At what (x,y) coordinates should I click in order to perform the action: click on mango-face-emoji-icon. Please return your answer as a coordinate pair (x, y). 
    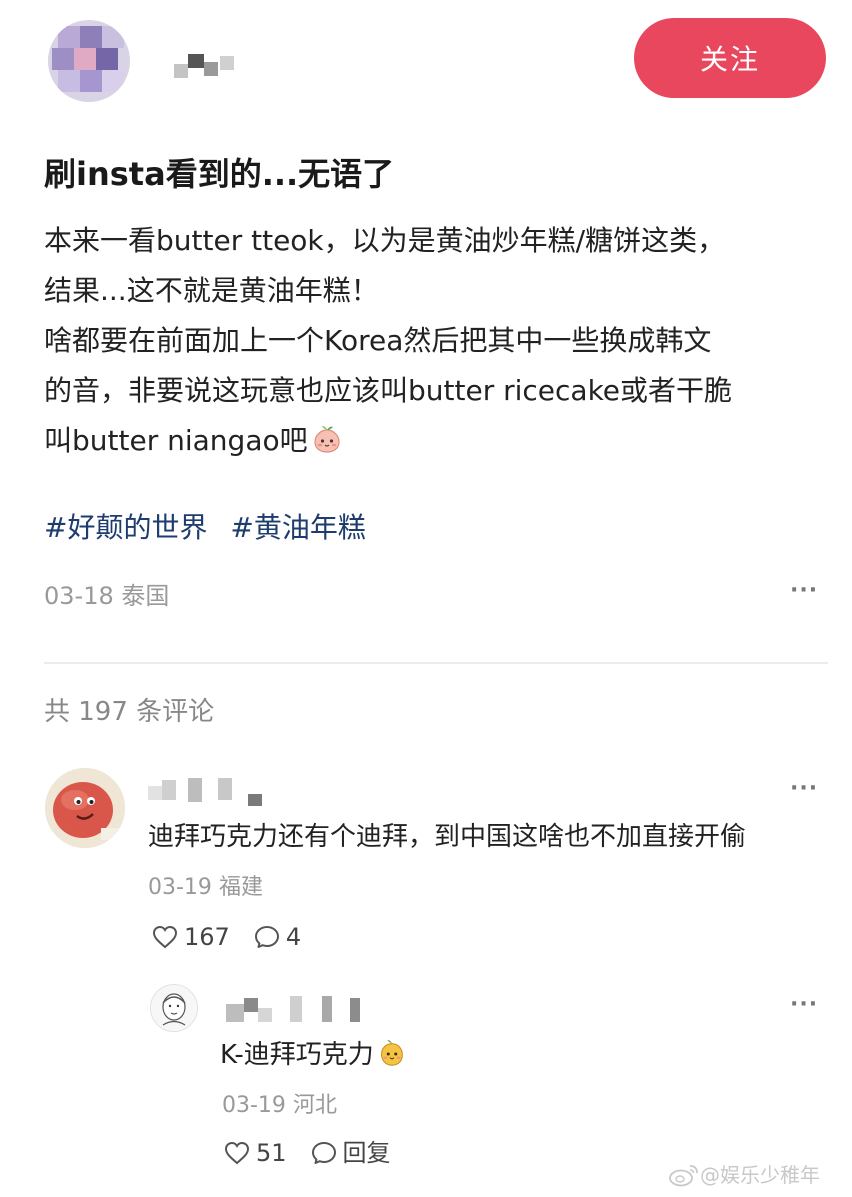
    Looking at the image, I should click on (391, 1052).